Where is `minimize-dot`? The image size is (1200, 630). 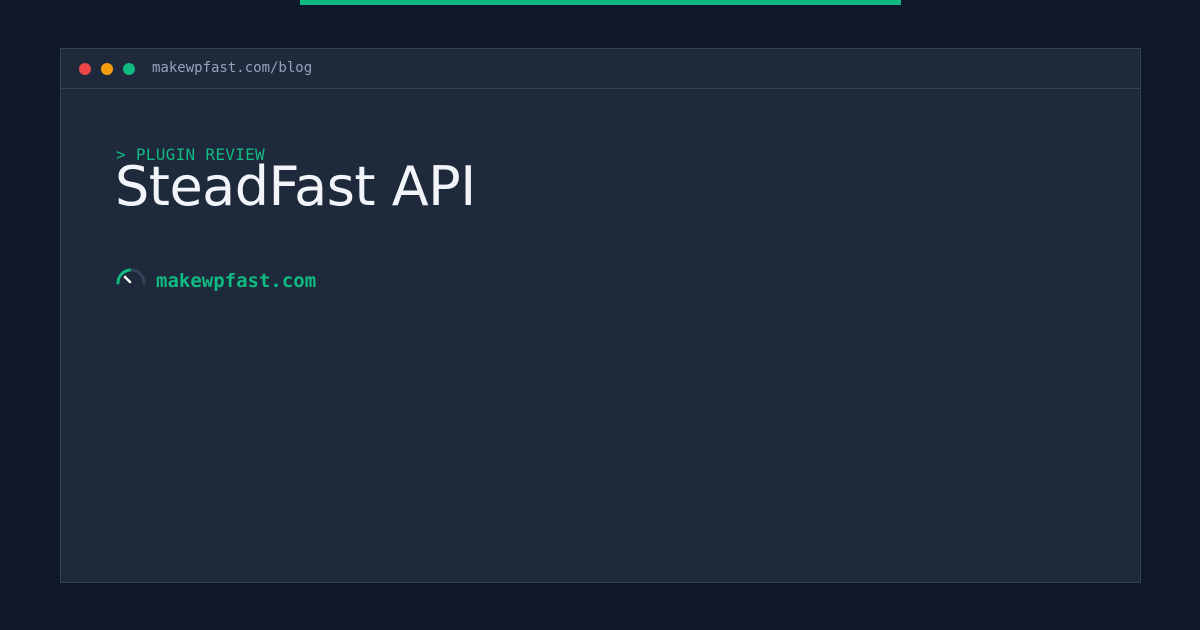
minimize-dot is located at coordinates (107, 69).